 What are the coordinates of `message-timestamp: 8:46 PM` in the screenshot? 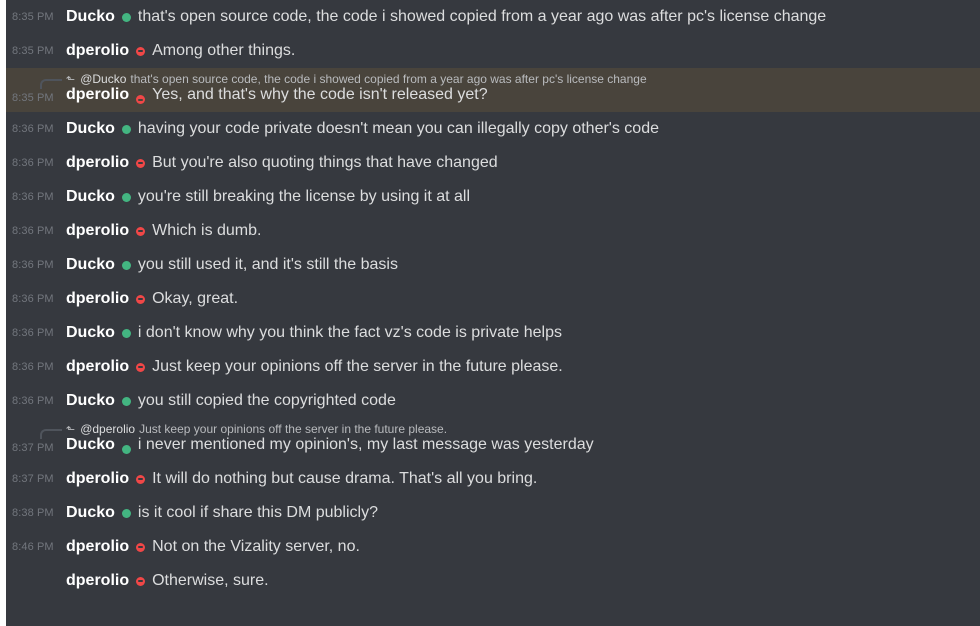 It's located at (33, 547).